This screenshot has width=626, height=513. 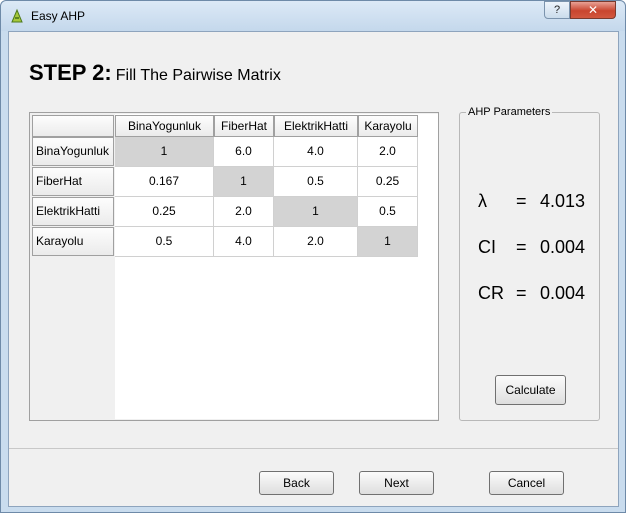 What do you see at coordinates (73, 181) in the screenshot?
I see `row-header-fiberhat: FiberHat` at bounding box center [73, 181].